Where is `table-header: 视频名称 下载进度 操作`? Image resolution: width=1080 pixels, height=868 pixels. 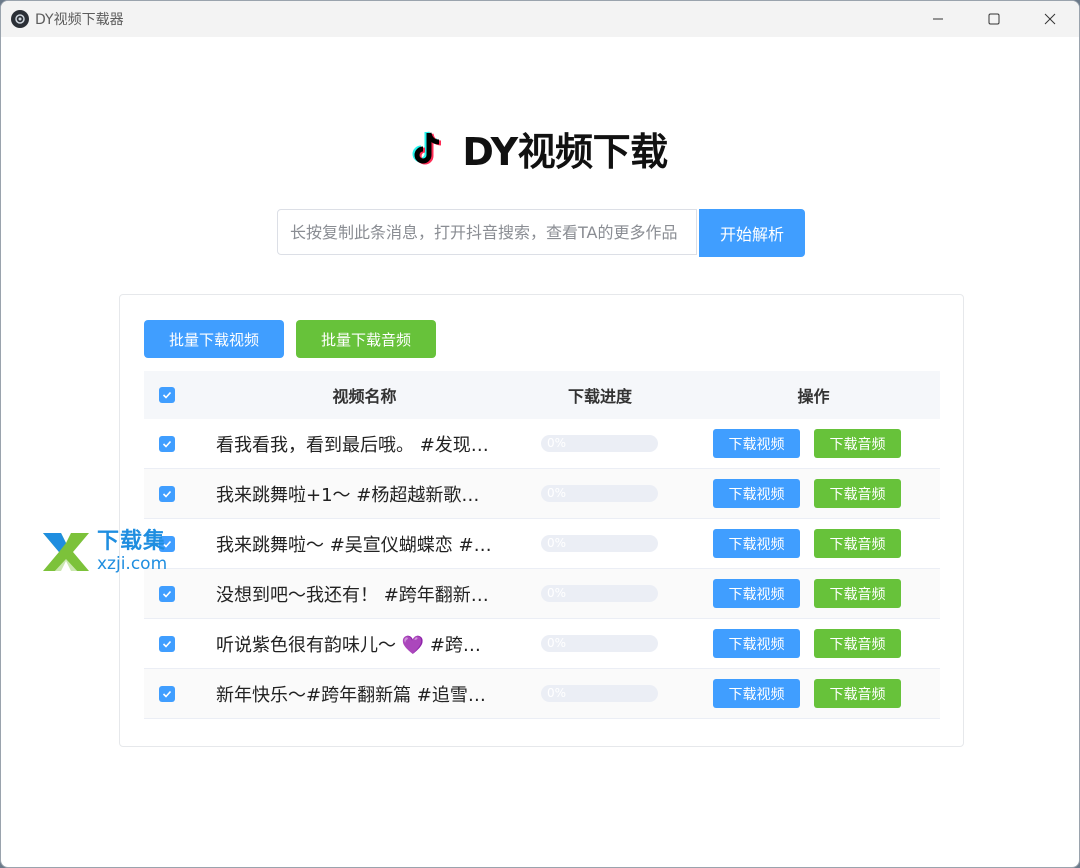
table-header: 视频名称 下载进度 操作 is located at coordinates (542, 395).